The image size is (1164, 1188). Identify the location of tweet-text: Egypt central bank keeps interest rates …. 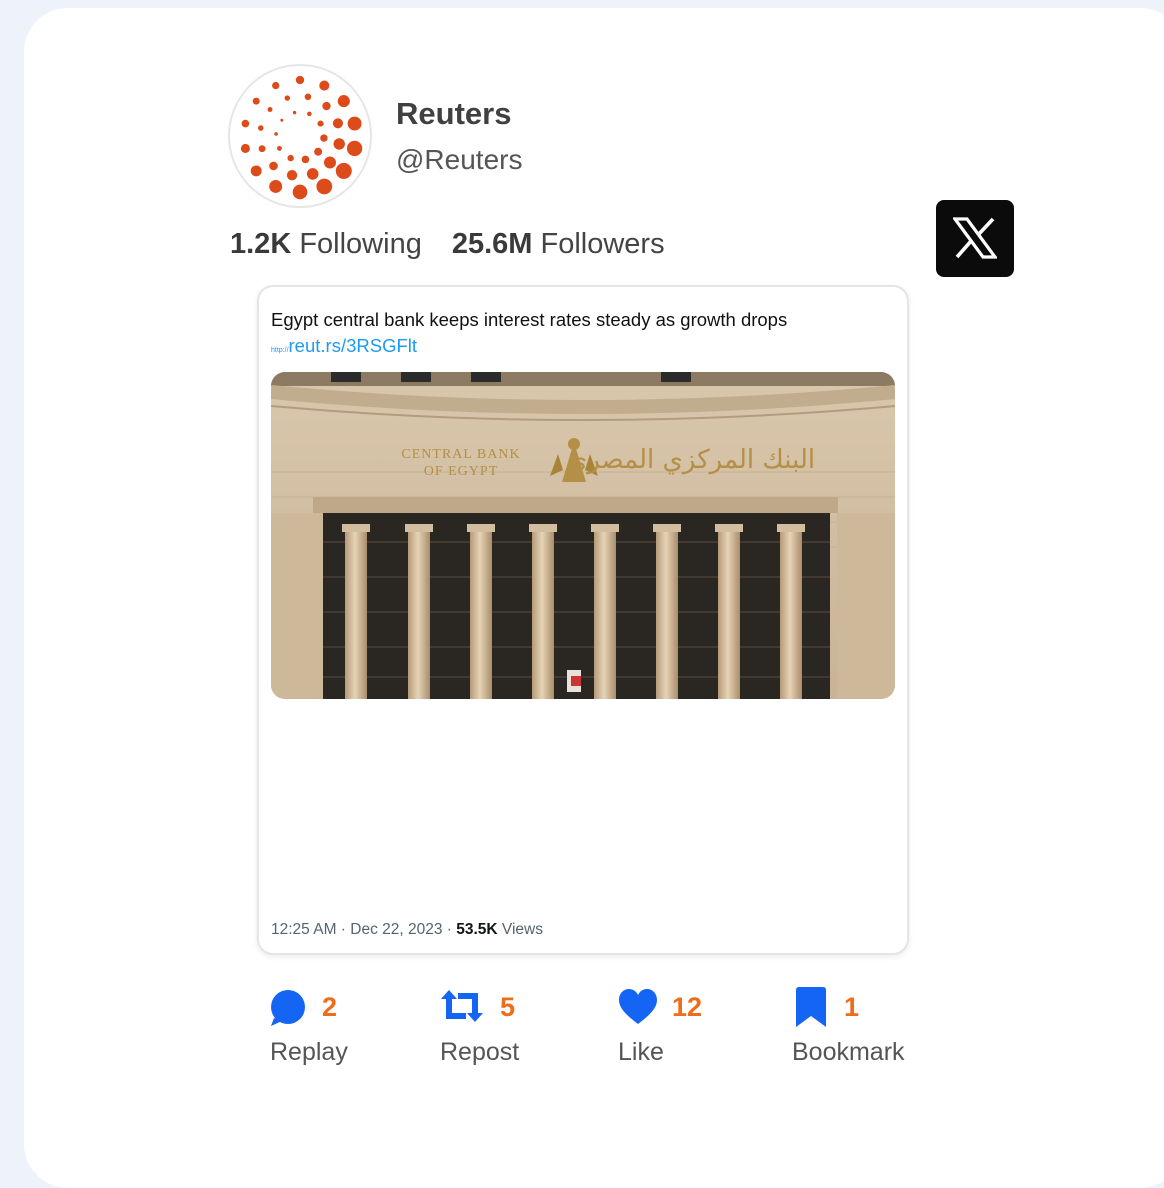
(529, 319).